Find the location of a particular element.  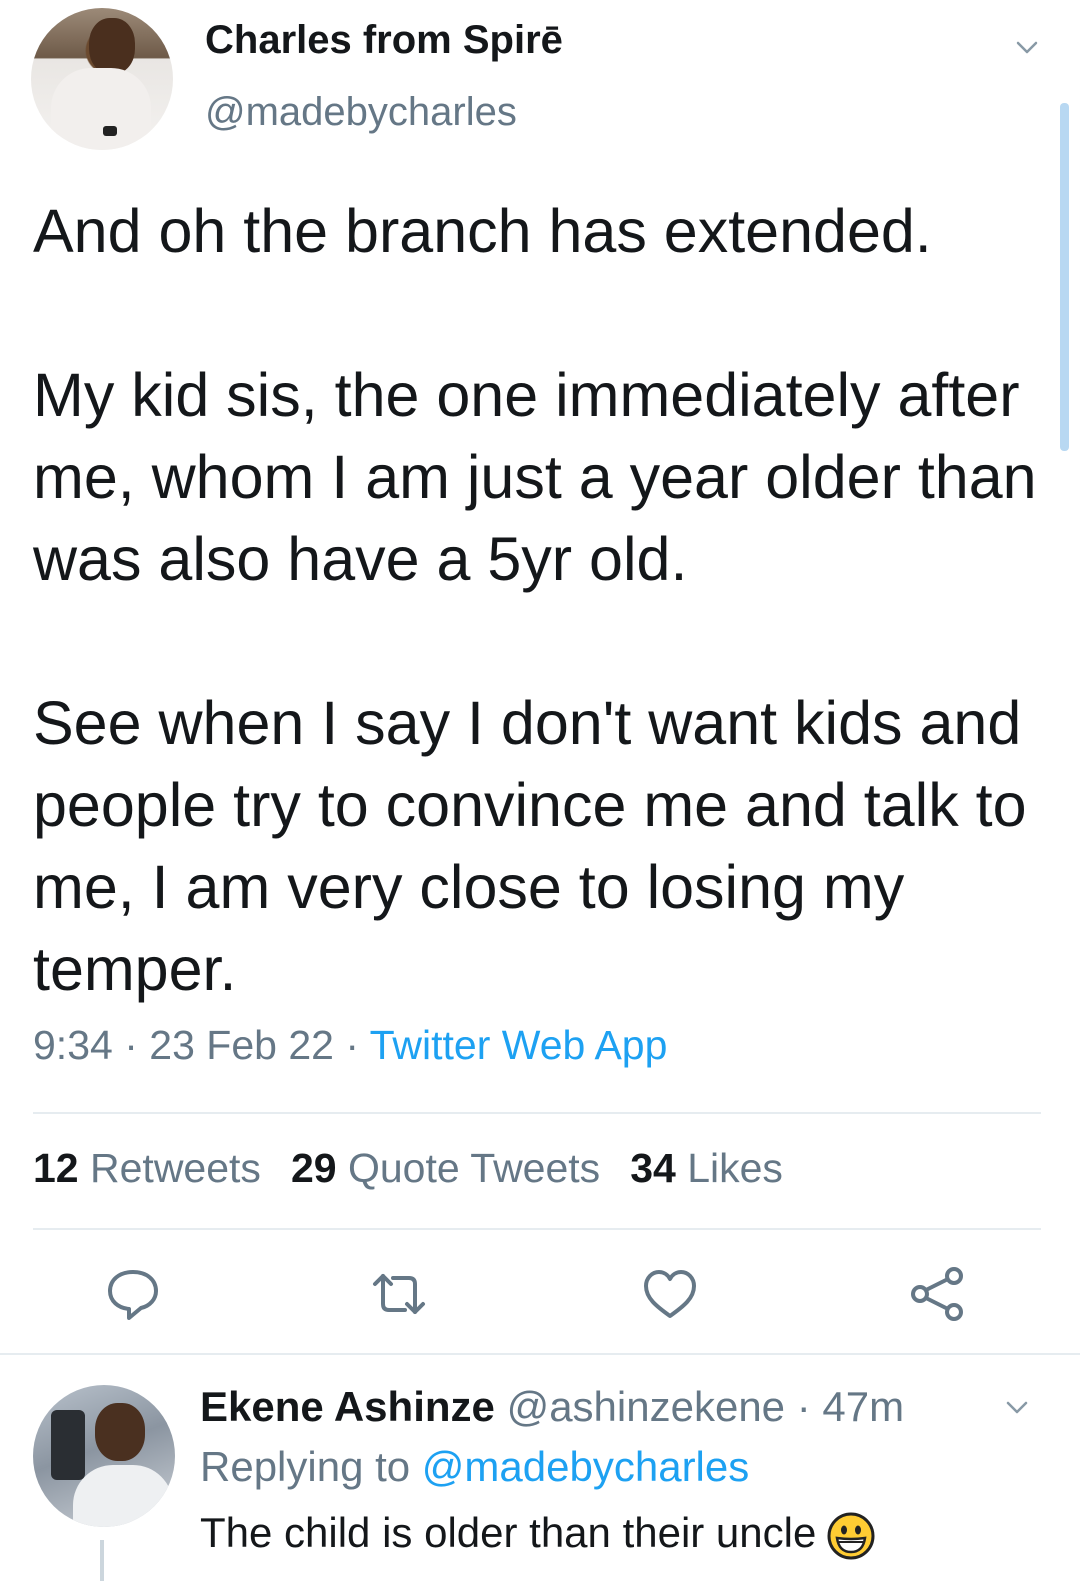

reply-age: 47m is located at coordinates (863, 1406).